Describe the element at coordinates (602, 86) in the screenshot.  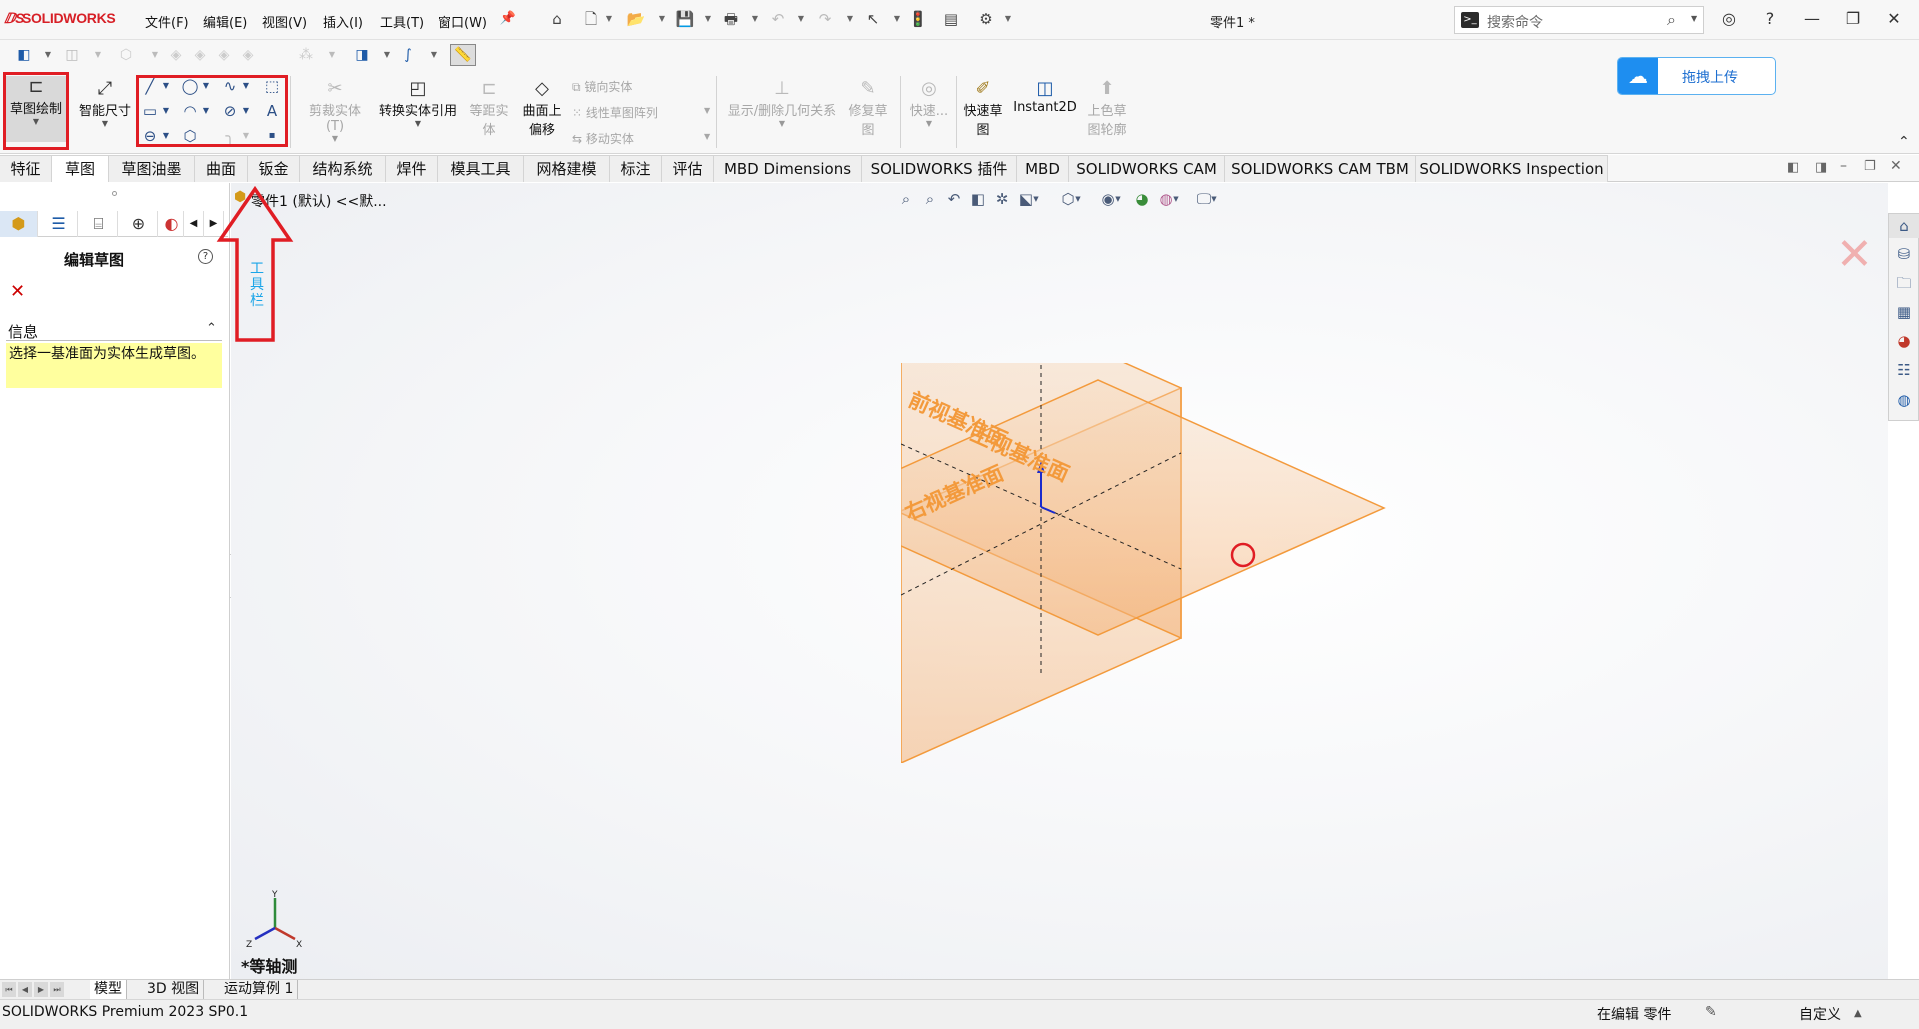
I see `mirror-entities-button: ⧉ 镜向实体` at that location.